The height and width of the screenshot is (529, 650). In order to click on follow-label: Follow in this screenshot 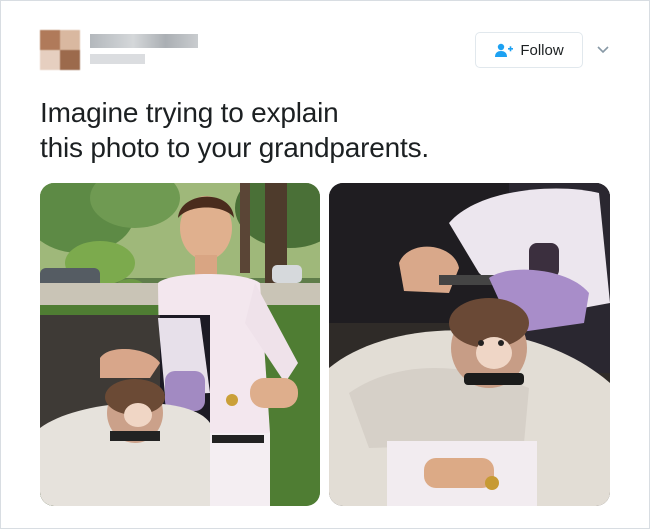, I will do `click(542, 50)`.